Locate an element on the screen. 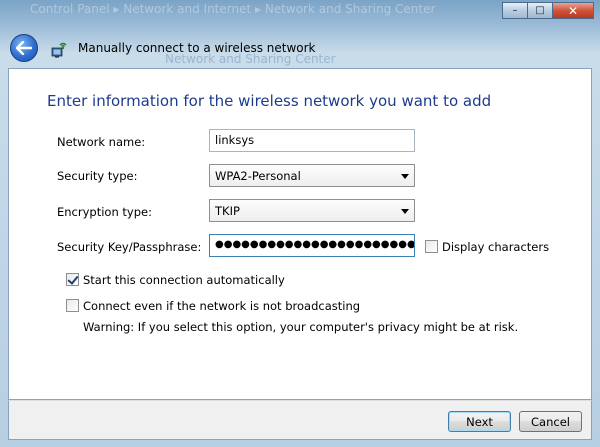 Image resolution: width=600 pixels, height=447 pixels. navigation-bar: Manually connect to a wireless network is located at coordinates (300, 49).